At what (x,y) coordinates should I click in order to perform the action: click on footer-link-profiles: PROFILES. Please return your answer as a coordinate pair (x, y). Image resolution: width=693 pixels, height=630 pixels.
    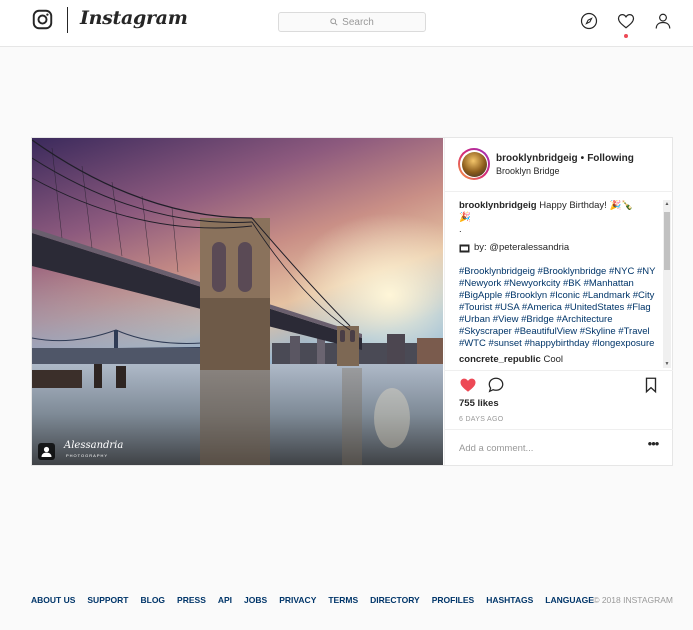
    Looking at the image, I should click on (453, 600).